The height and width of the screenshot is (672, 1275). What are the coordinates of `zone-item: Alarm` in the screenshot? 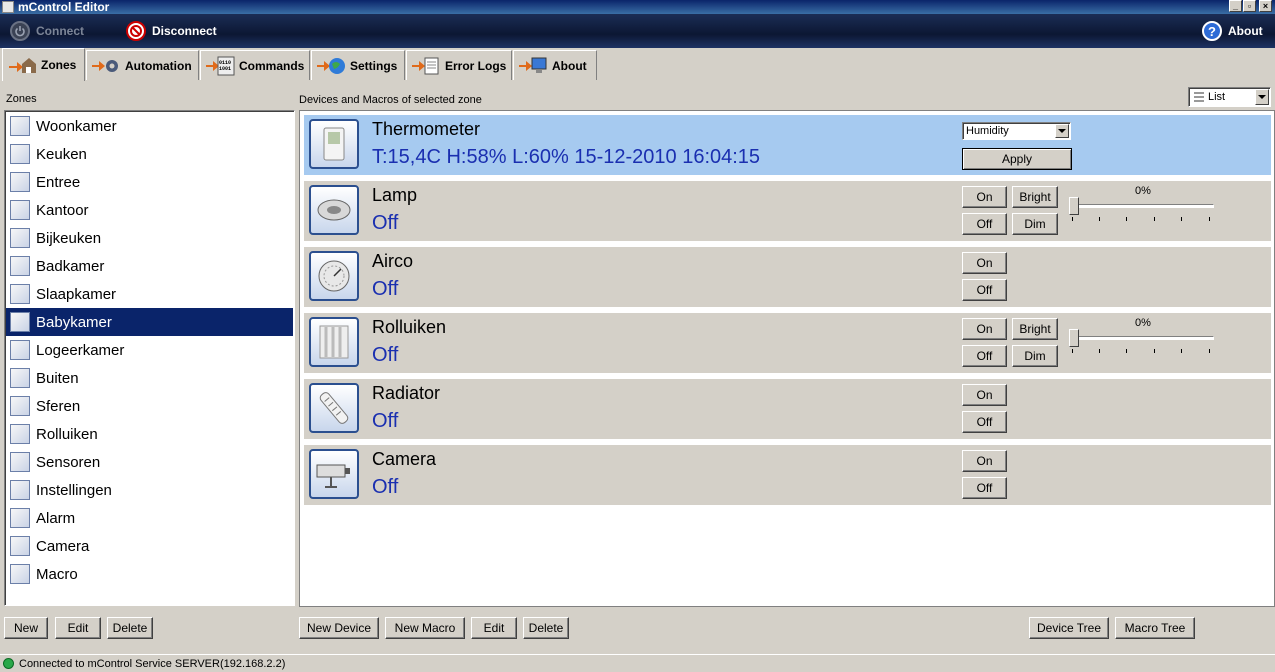 It's located at (149, 518).